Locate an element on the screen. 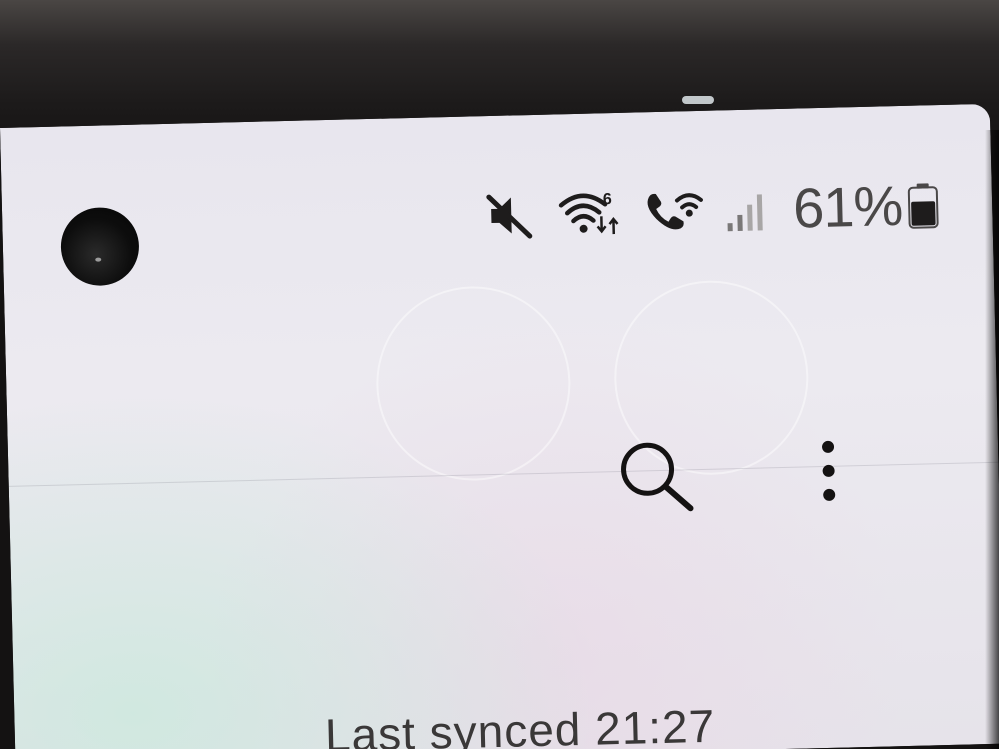  search-icon is located at coordinates (657, 477).